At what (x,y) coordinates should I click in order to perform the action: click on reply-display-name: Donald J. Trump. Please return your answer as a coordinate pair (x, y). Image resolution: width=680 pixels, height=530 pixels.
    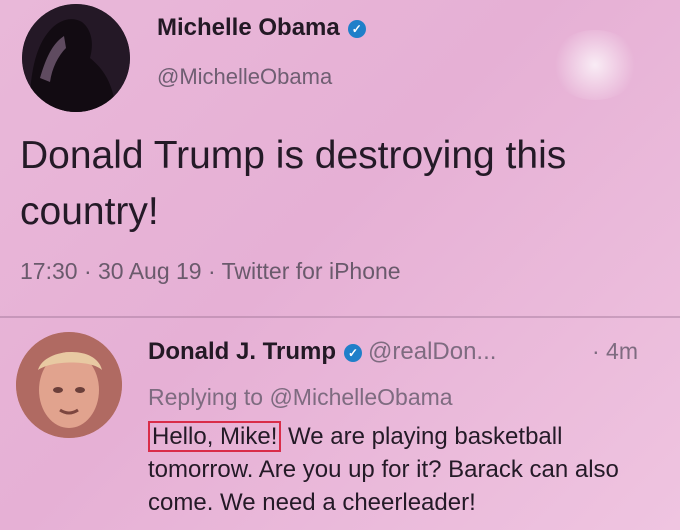
    Looking at the image, I should click on (242, 351).